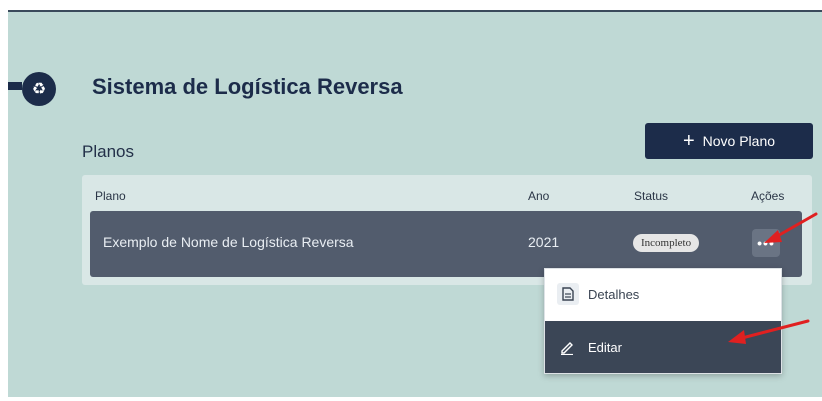  I want to click on menu-item-label: Detalhes, so click(614, 294).